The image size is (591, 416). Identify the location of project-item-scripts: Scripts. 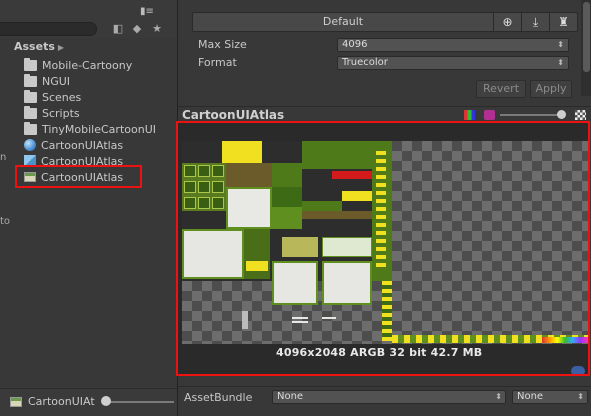
(52, 113).